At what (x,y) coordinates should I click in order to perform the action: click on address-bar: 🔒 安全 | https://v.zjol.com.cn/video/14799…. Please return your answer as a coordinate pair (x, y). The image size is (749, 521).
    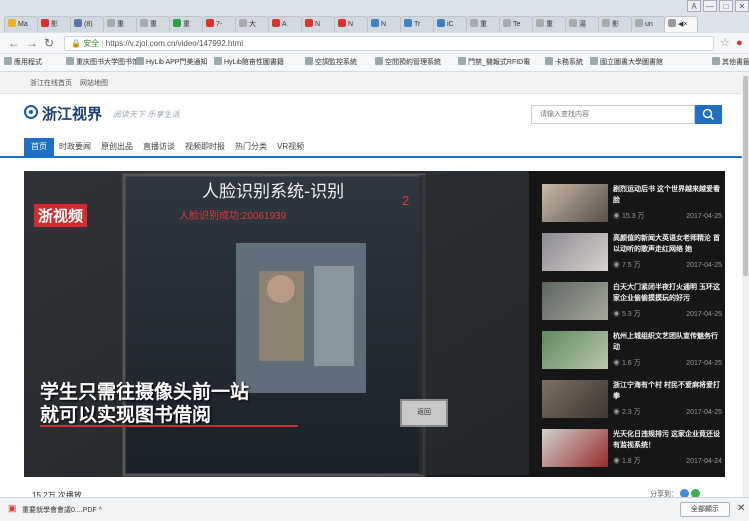
    Looking at the image, I should click on (389, 43).